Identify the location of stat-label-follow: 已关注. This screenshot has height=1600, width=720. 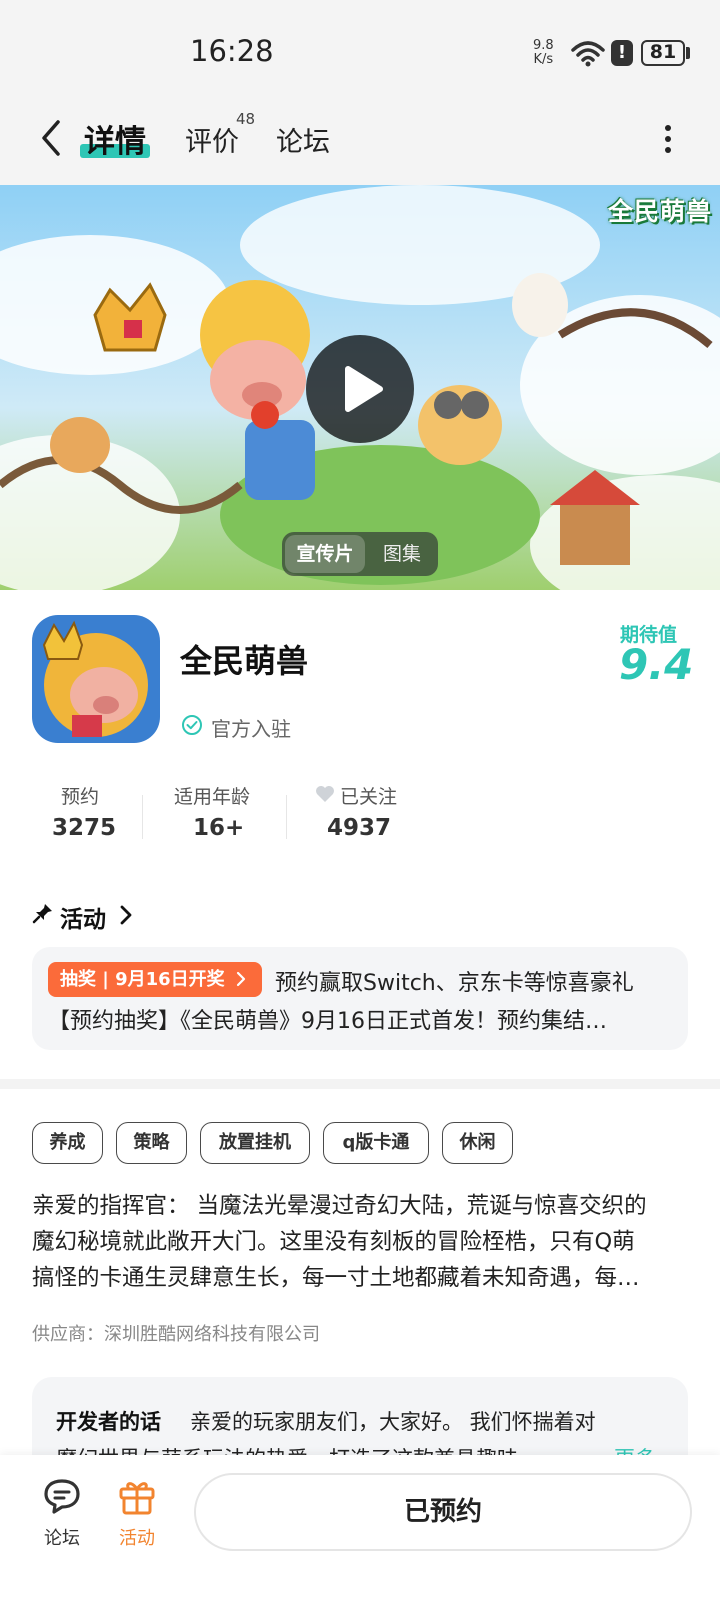
(368, 795).